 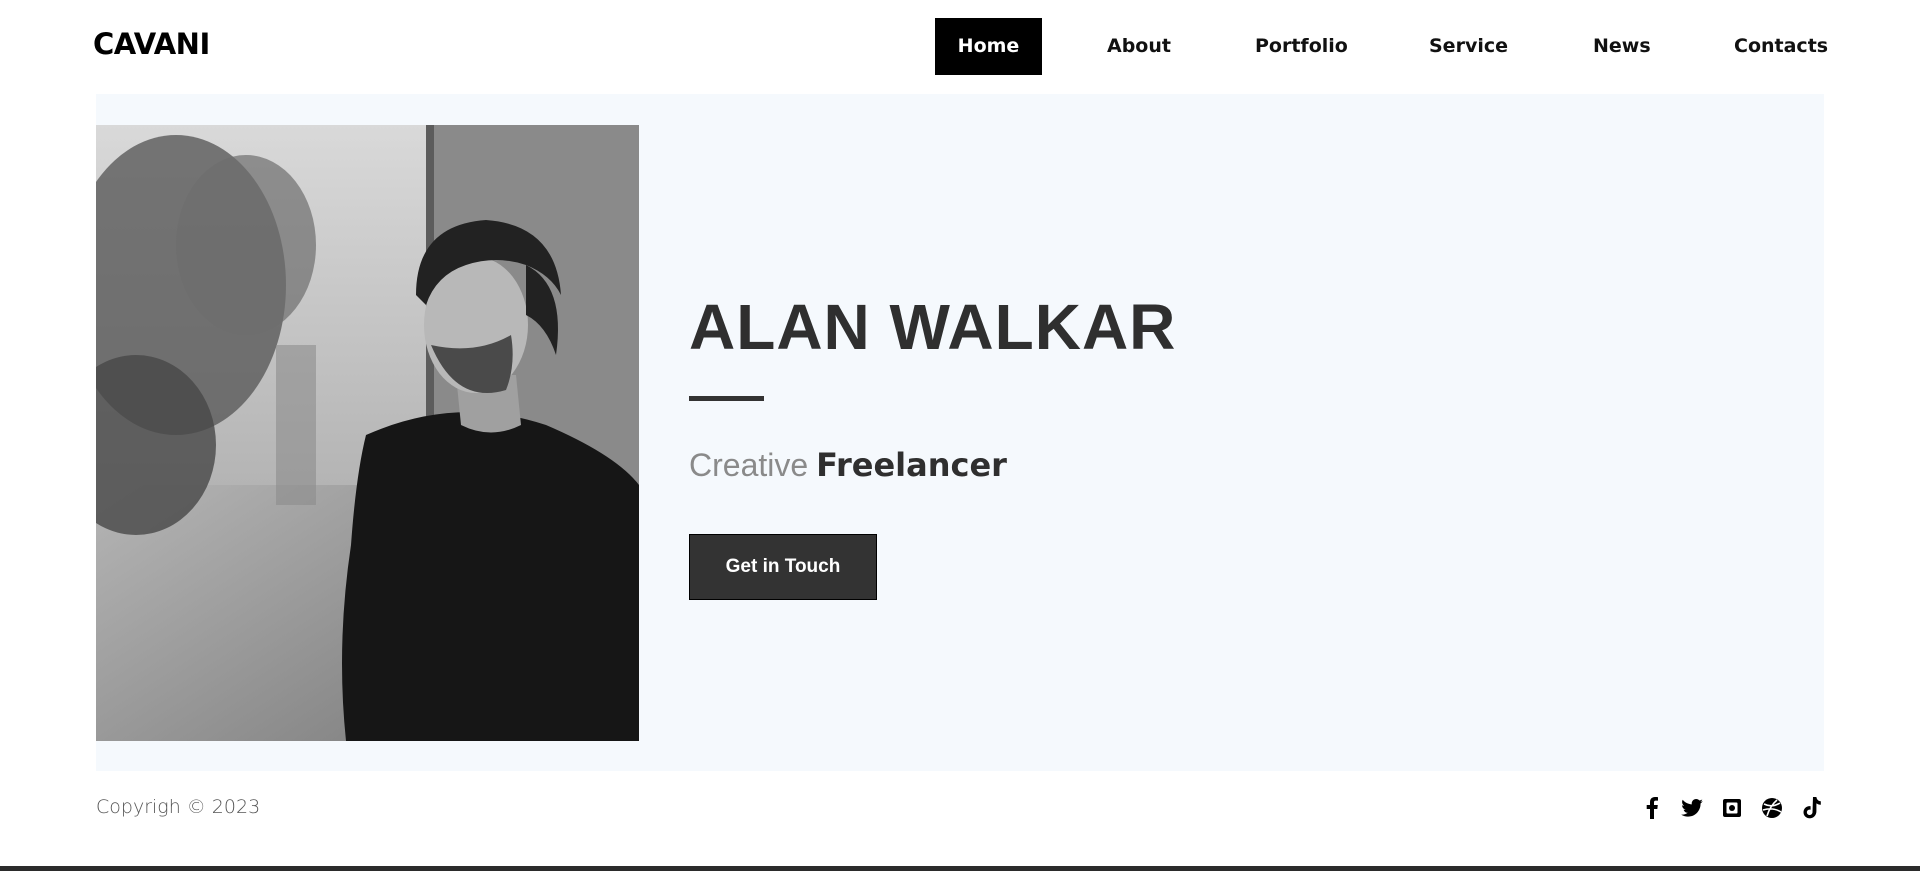 What do you see at coordinates (151, 44) in the screenshot?
I see `logo: CAVANI` at bounding box center [151, 44].